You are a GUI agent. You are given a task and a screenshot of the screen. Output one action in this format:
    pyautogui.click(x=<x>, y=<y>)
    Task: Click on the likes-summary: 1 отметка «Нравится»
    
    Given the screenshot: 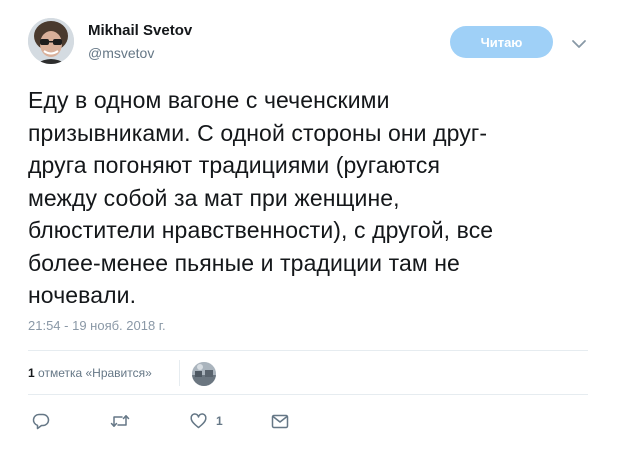 What is the action you would take?
    pyautogui.click(x=90, y=373)
    